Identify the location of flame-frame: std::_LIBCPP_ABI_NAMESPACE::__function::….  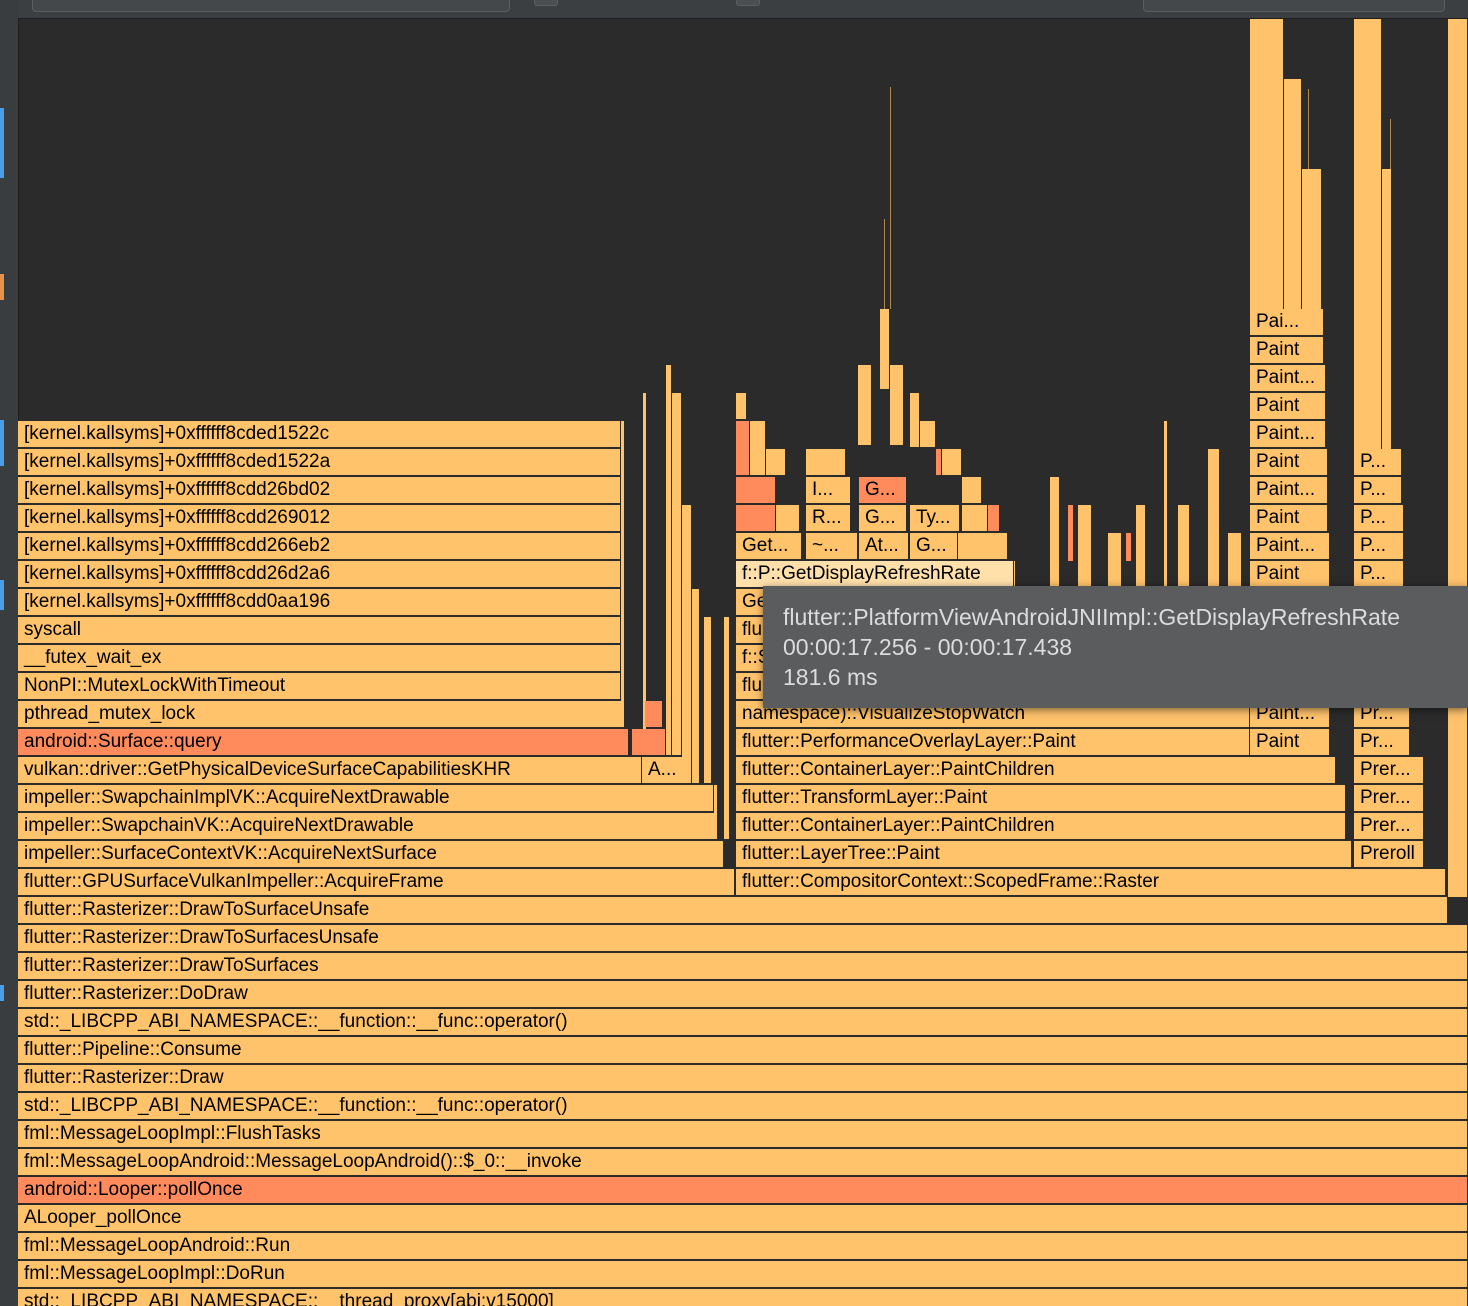
(743, 1022).